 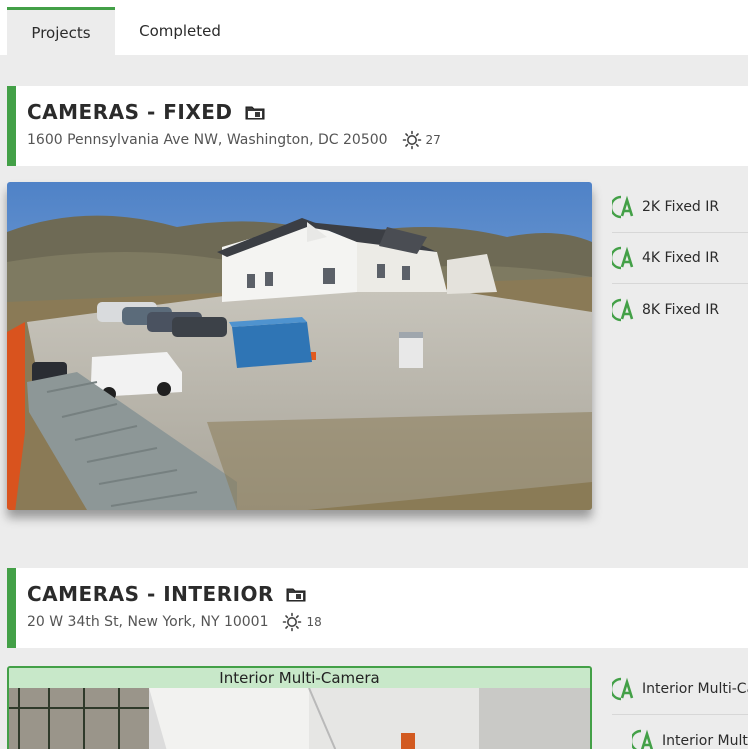 I want to click on temperature: 27, so click(x=433, y=140).